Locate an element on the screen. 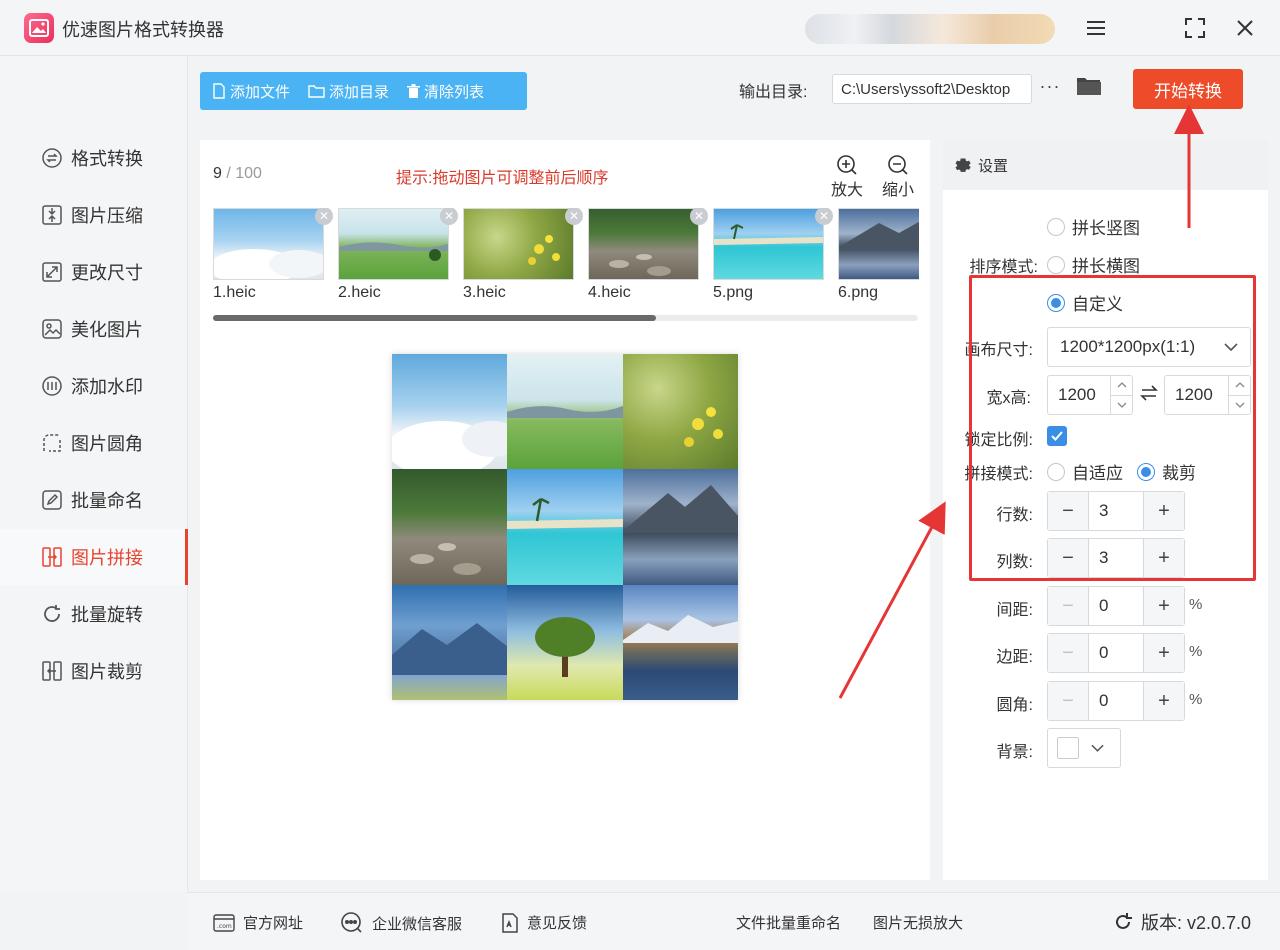  settings-header: 设置 is located at coordinates (1105, 165).